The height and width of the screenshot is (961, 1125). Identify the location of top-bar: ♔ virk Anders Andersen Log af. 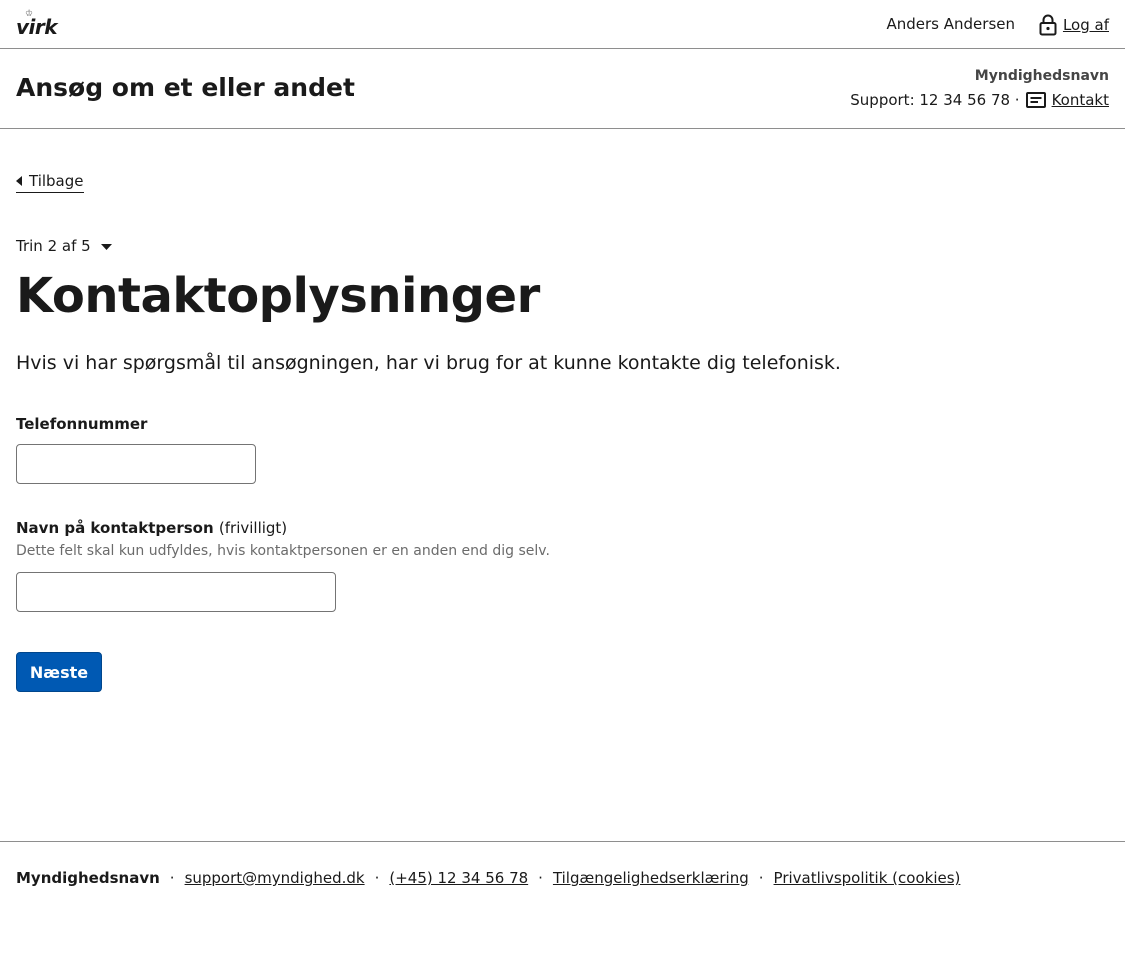
(562, 24).